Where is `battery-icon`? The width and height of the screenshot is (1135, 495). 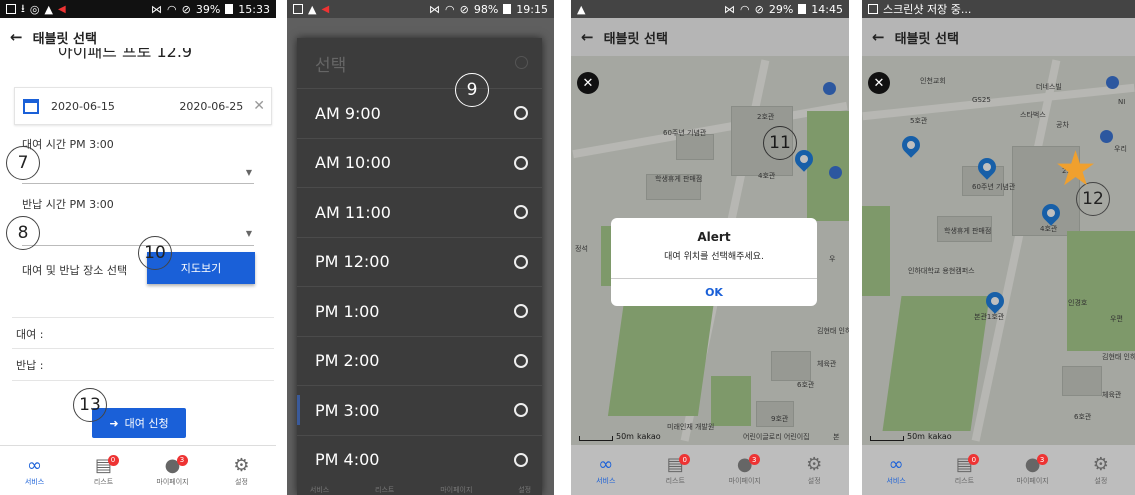 battery-icon is located at coordinates (802, 9).